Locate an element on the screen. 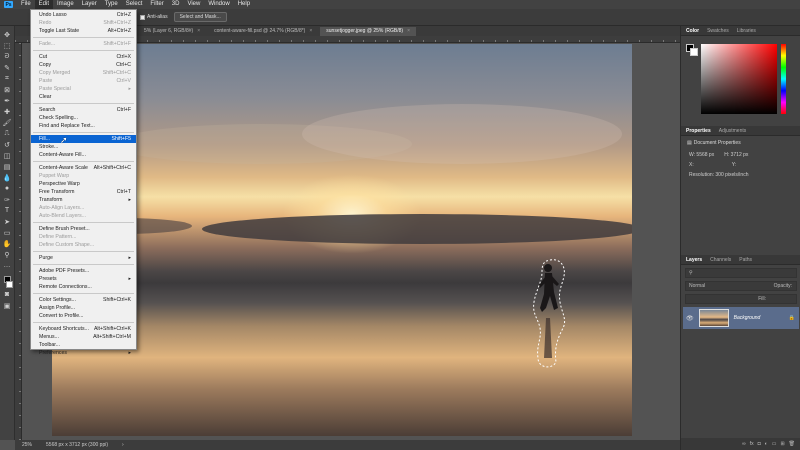 This screenshot has width=800, height=450. menu-item-purge: Purge ▸ is located at coordinates (83, 258).